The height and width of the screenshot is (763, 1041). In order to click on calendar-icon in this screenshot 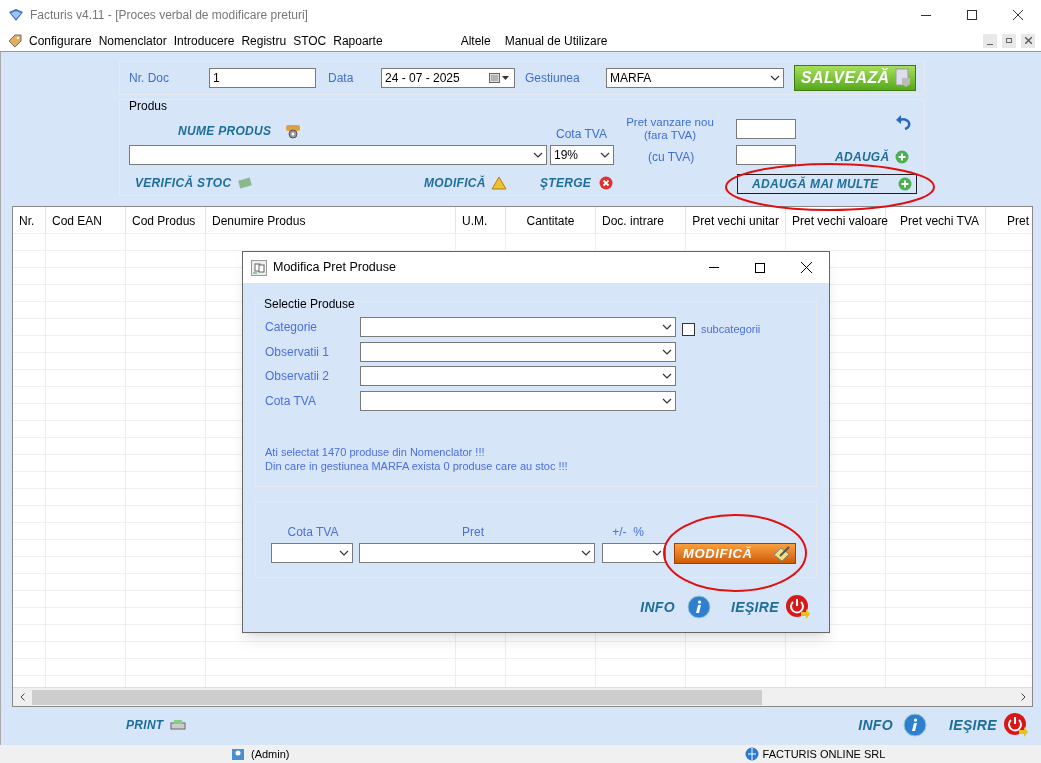, I will do `click(500, 78)`.